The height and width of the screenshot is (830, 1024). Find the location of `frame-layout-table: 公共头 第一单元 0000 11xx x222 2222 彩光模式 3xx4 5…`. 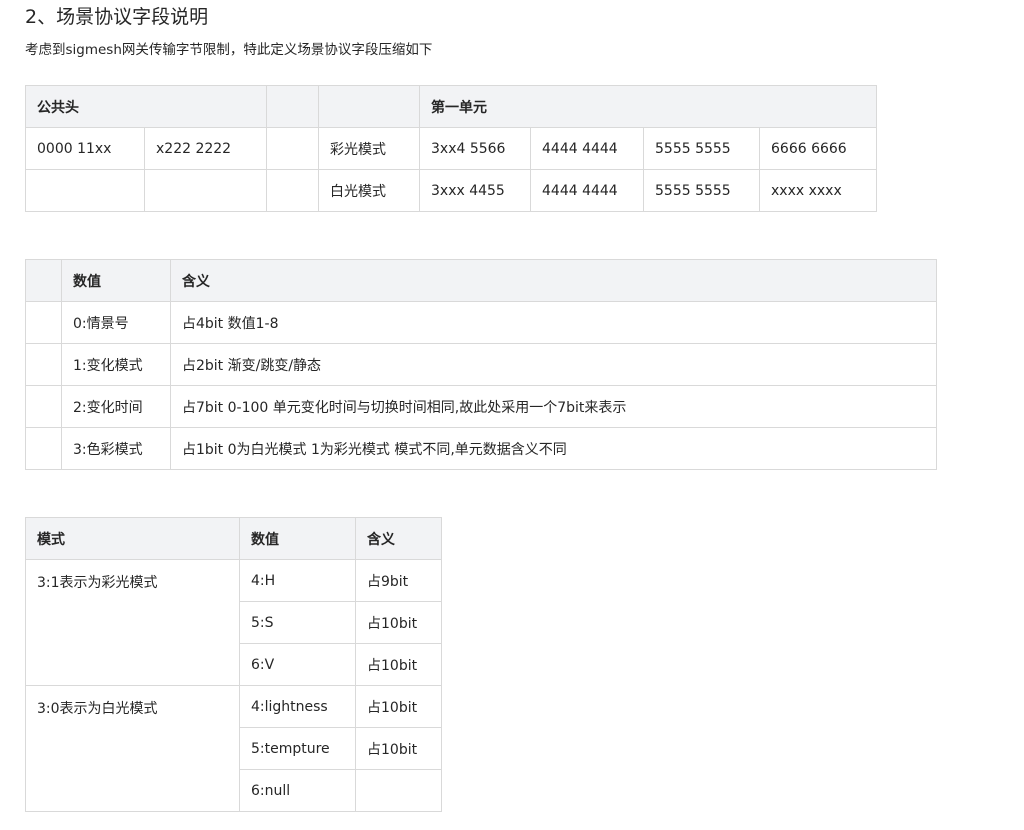

frame-layout-table: 公共头 第一单元 0000 11xx x222 2222 彩光模式 3xx4 5… is located at coordinates (451, 148).